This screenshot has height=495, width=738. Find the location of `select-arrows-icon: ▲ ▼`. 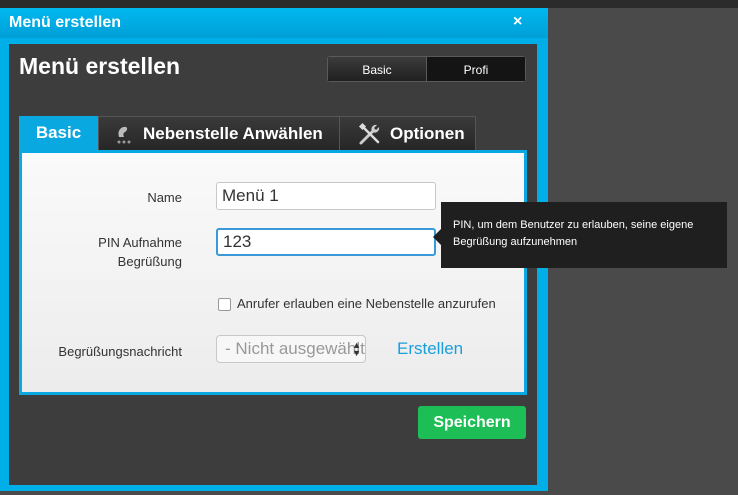

select-arrows-icon: ▲ ▼ is located at coordinates (356, 349).